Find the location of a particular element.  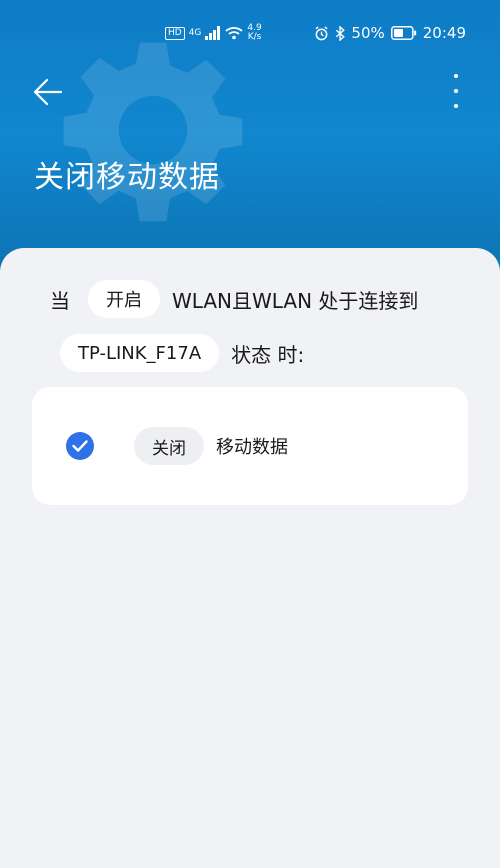

alarm-icon is located at coordinates (321, 32).